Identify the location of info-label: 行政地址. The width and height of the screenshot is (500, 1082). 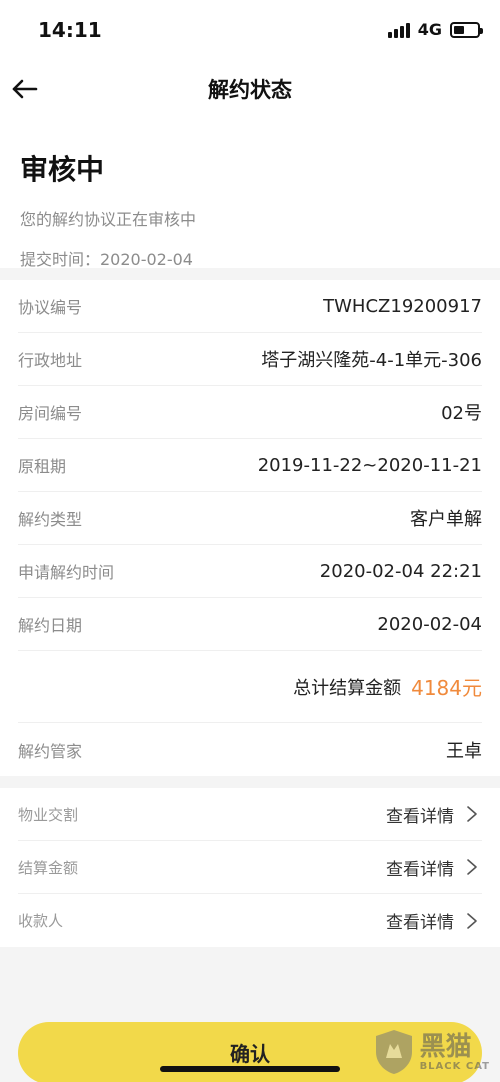
(50, 360).